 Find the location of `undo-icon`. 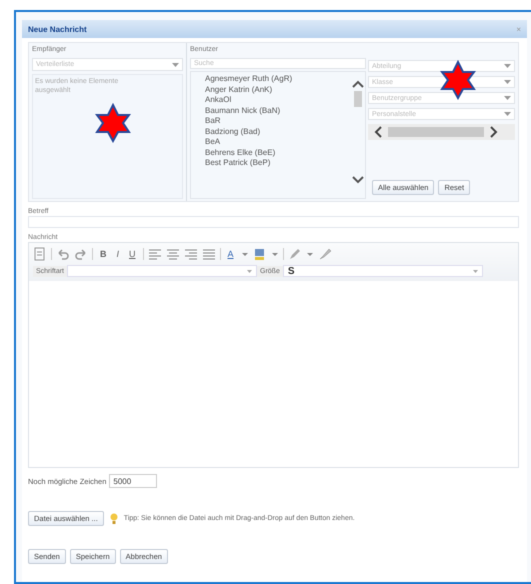

undo-icon is located at coordinates (63, 254).